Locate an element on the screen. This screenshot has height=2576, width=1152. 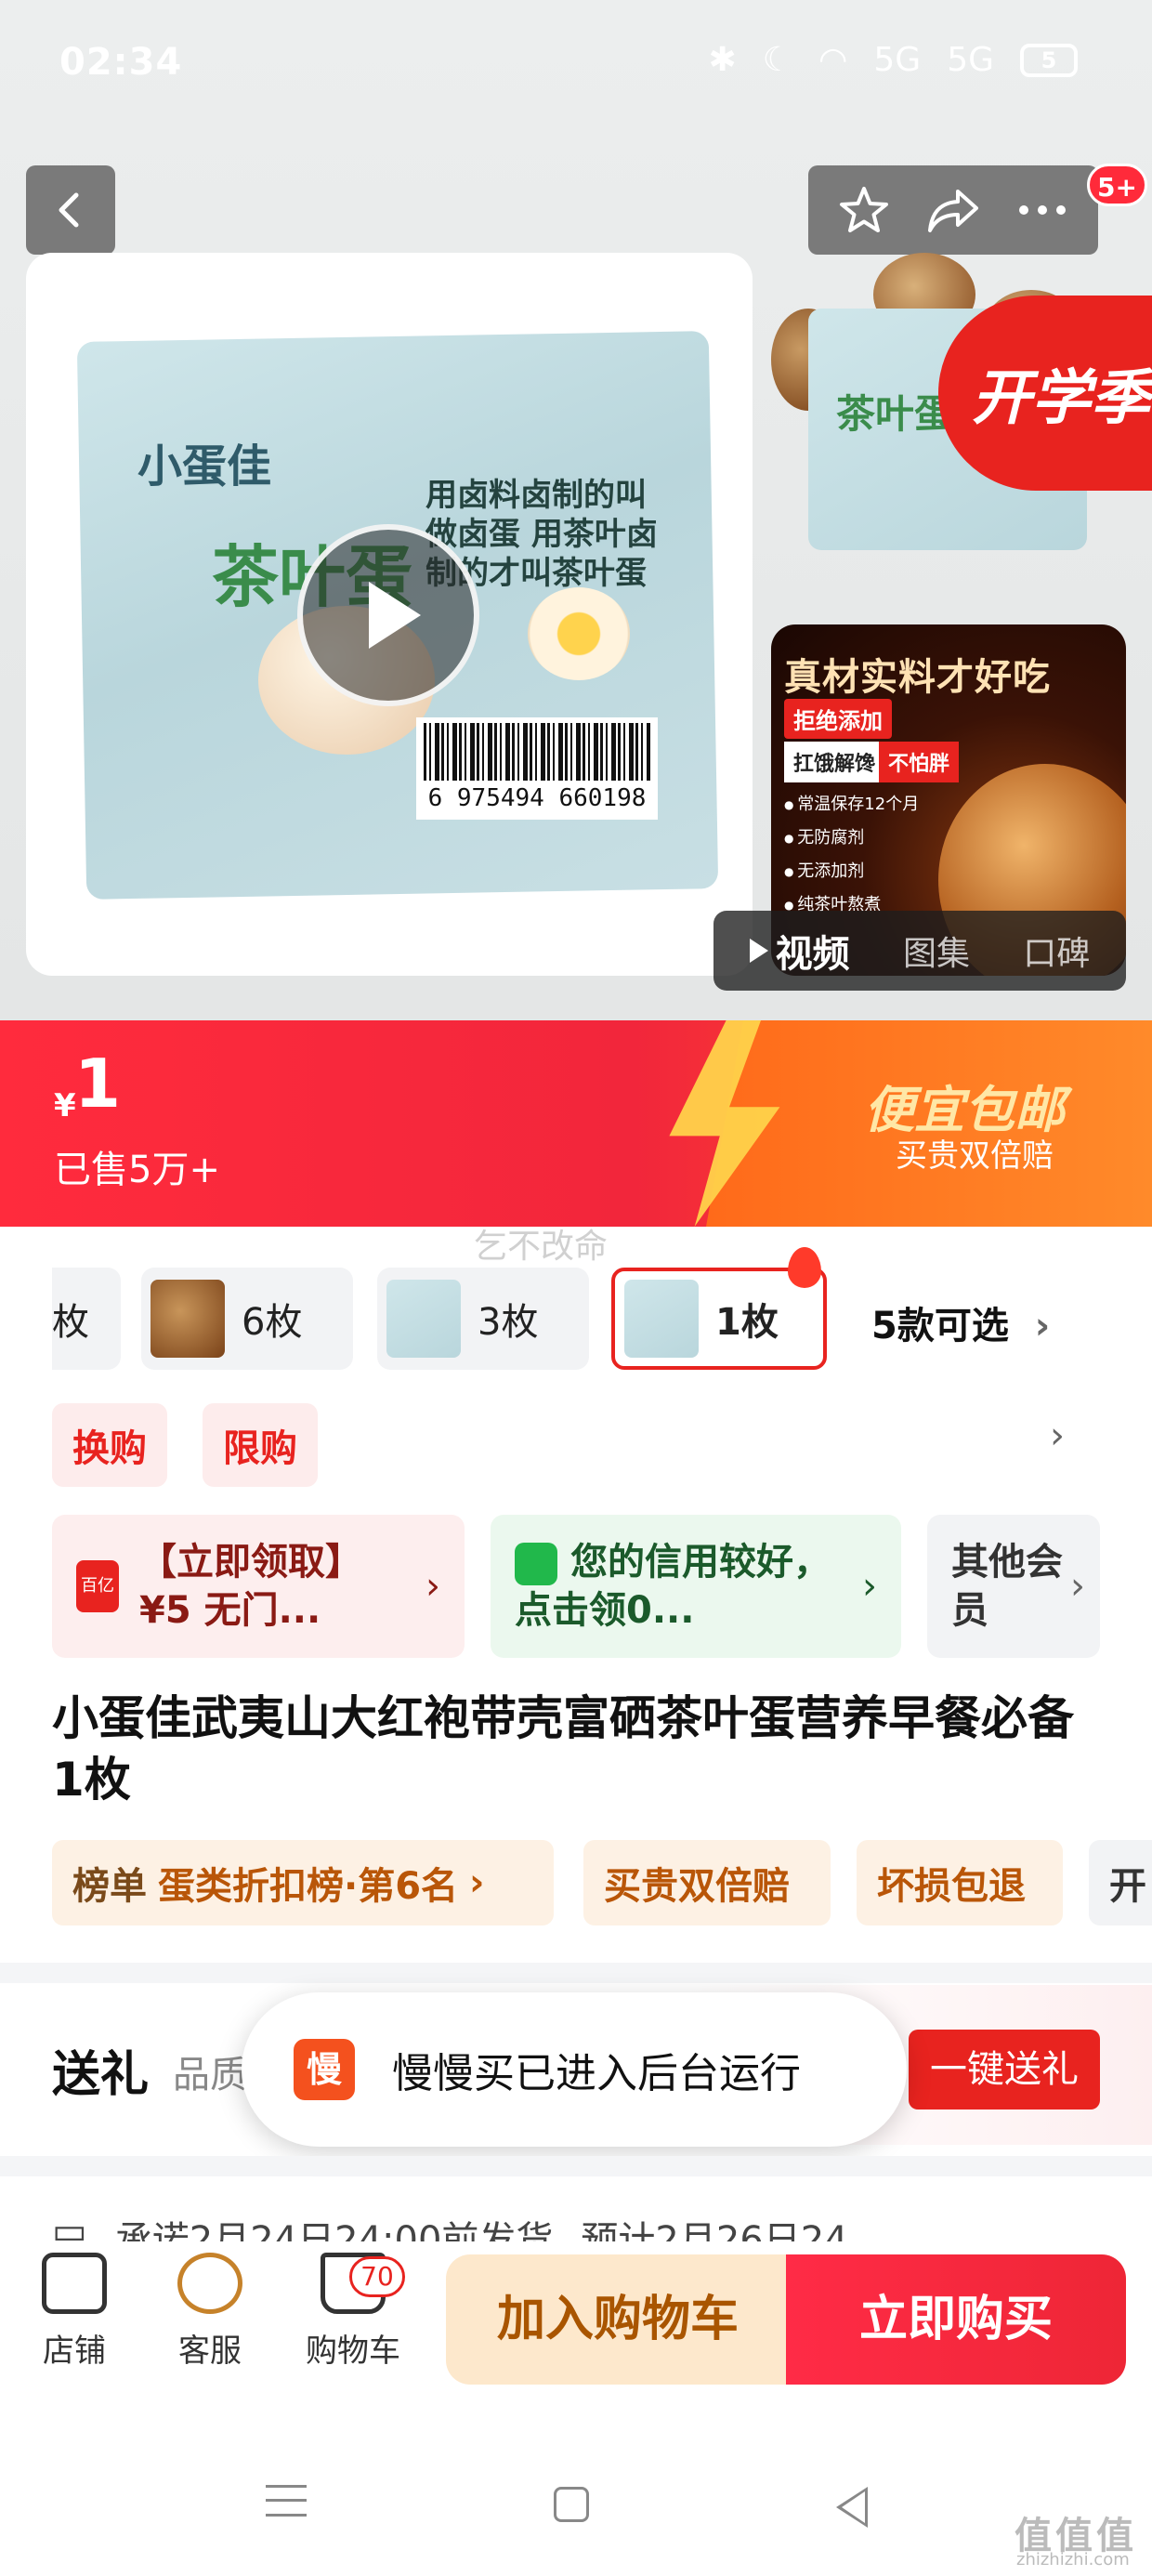
header-actions is located at coordinates (953, 210).